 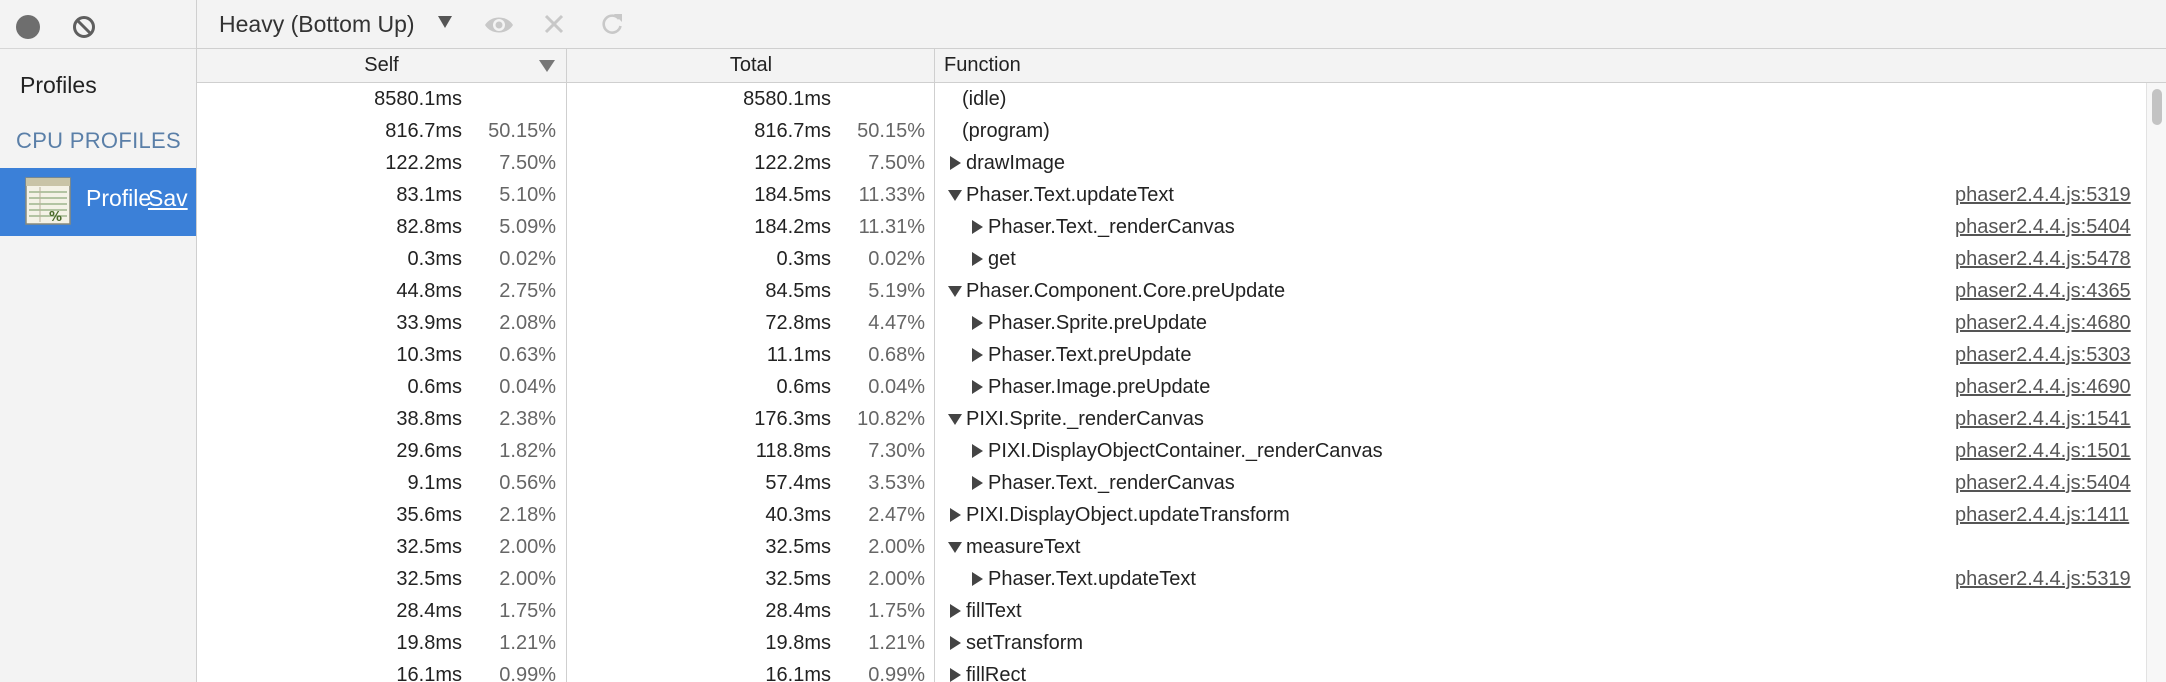 I want to click on table-row: 16.1ms 0.99% 16.1ms 0.99% fillRect, so click(x=1181, y=670).